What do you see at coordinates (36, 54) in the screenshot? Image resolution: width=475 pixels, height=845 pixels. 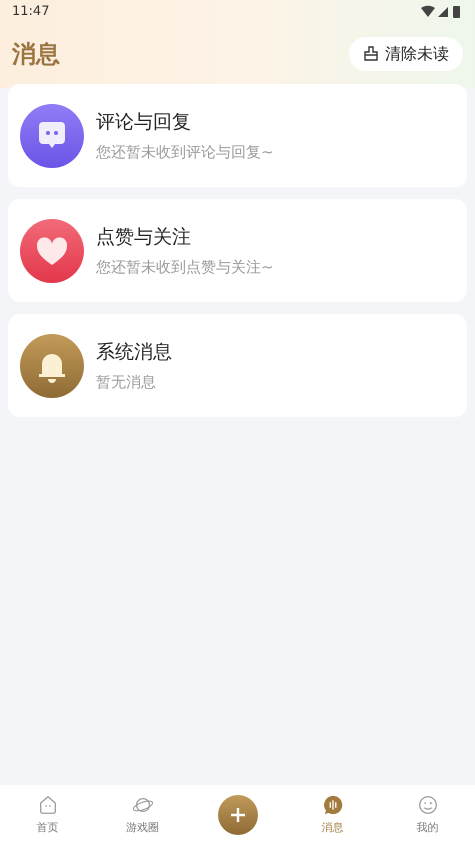 I see `page-title: 消息` at bounding box center [36, 54].